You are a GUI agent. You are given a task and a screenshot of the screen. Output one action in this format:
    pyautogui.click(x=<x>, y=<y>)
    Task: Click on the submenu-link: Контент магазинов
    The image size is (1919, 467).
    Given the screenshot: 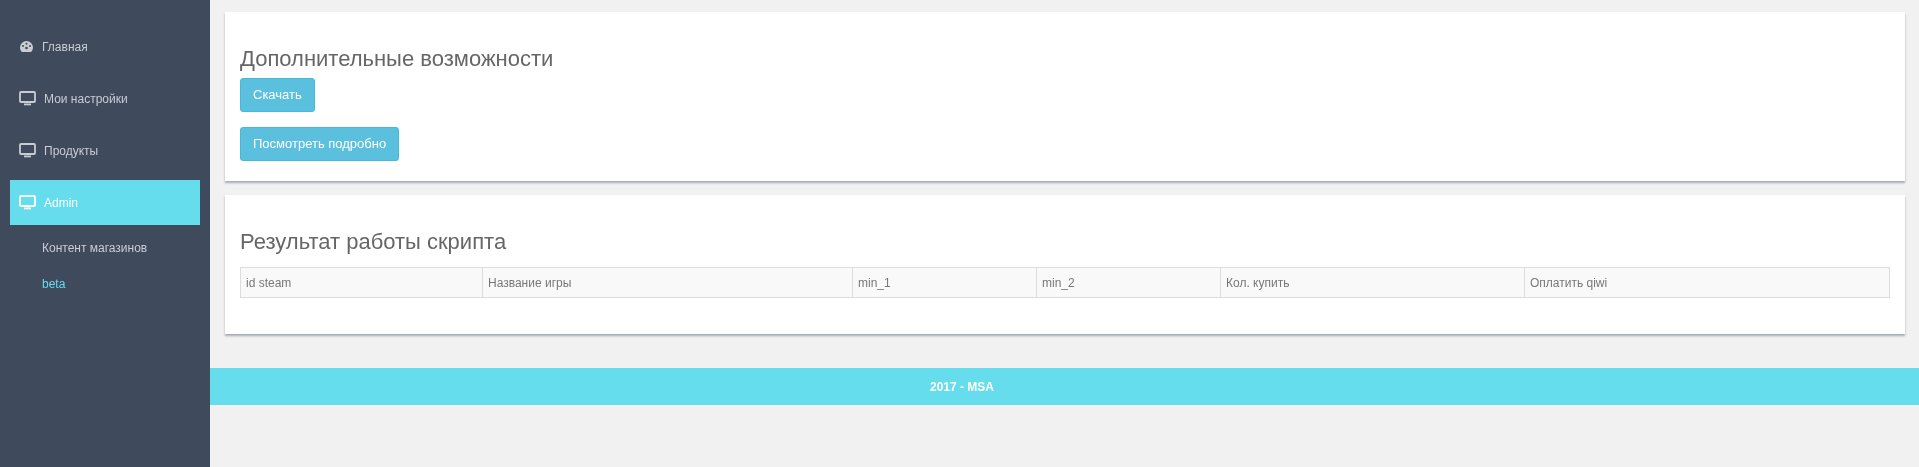 What is the action you would take?
    pyautogui.click(x=95, y=248)
    